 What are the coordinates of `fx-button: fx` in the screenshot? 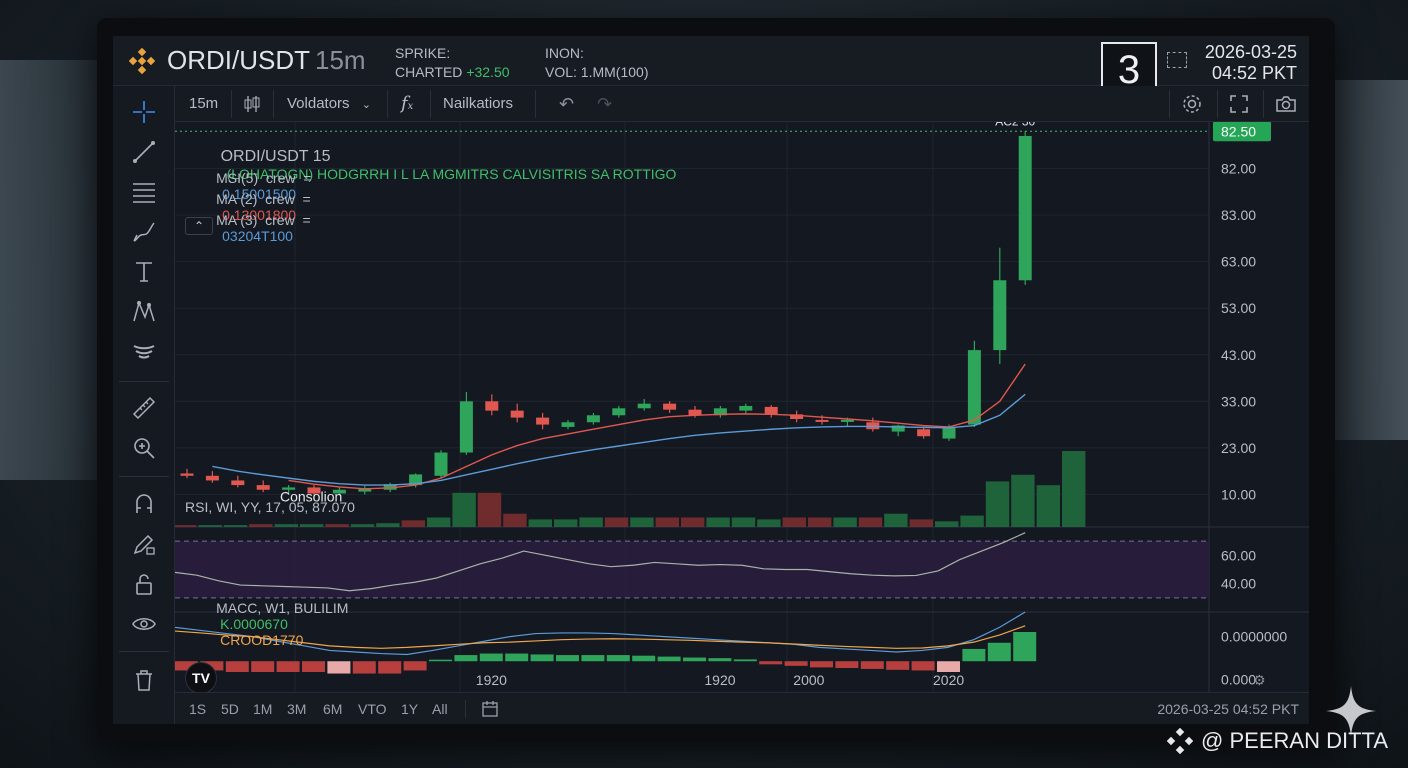 It's located at (407, 104).